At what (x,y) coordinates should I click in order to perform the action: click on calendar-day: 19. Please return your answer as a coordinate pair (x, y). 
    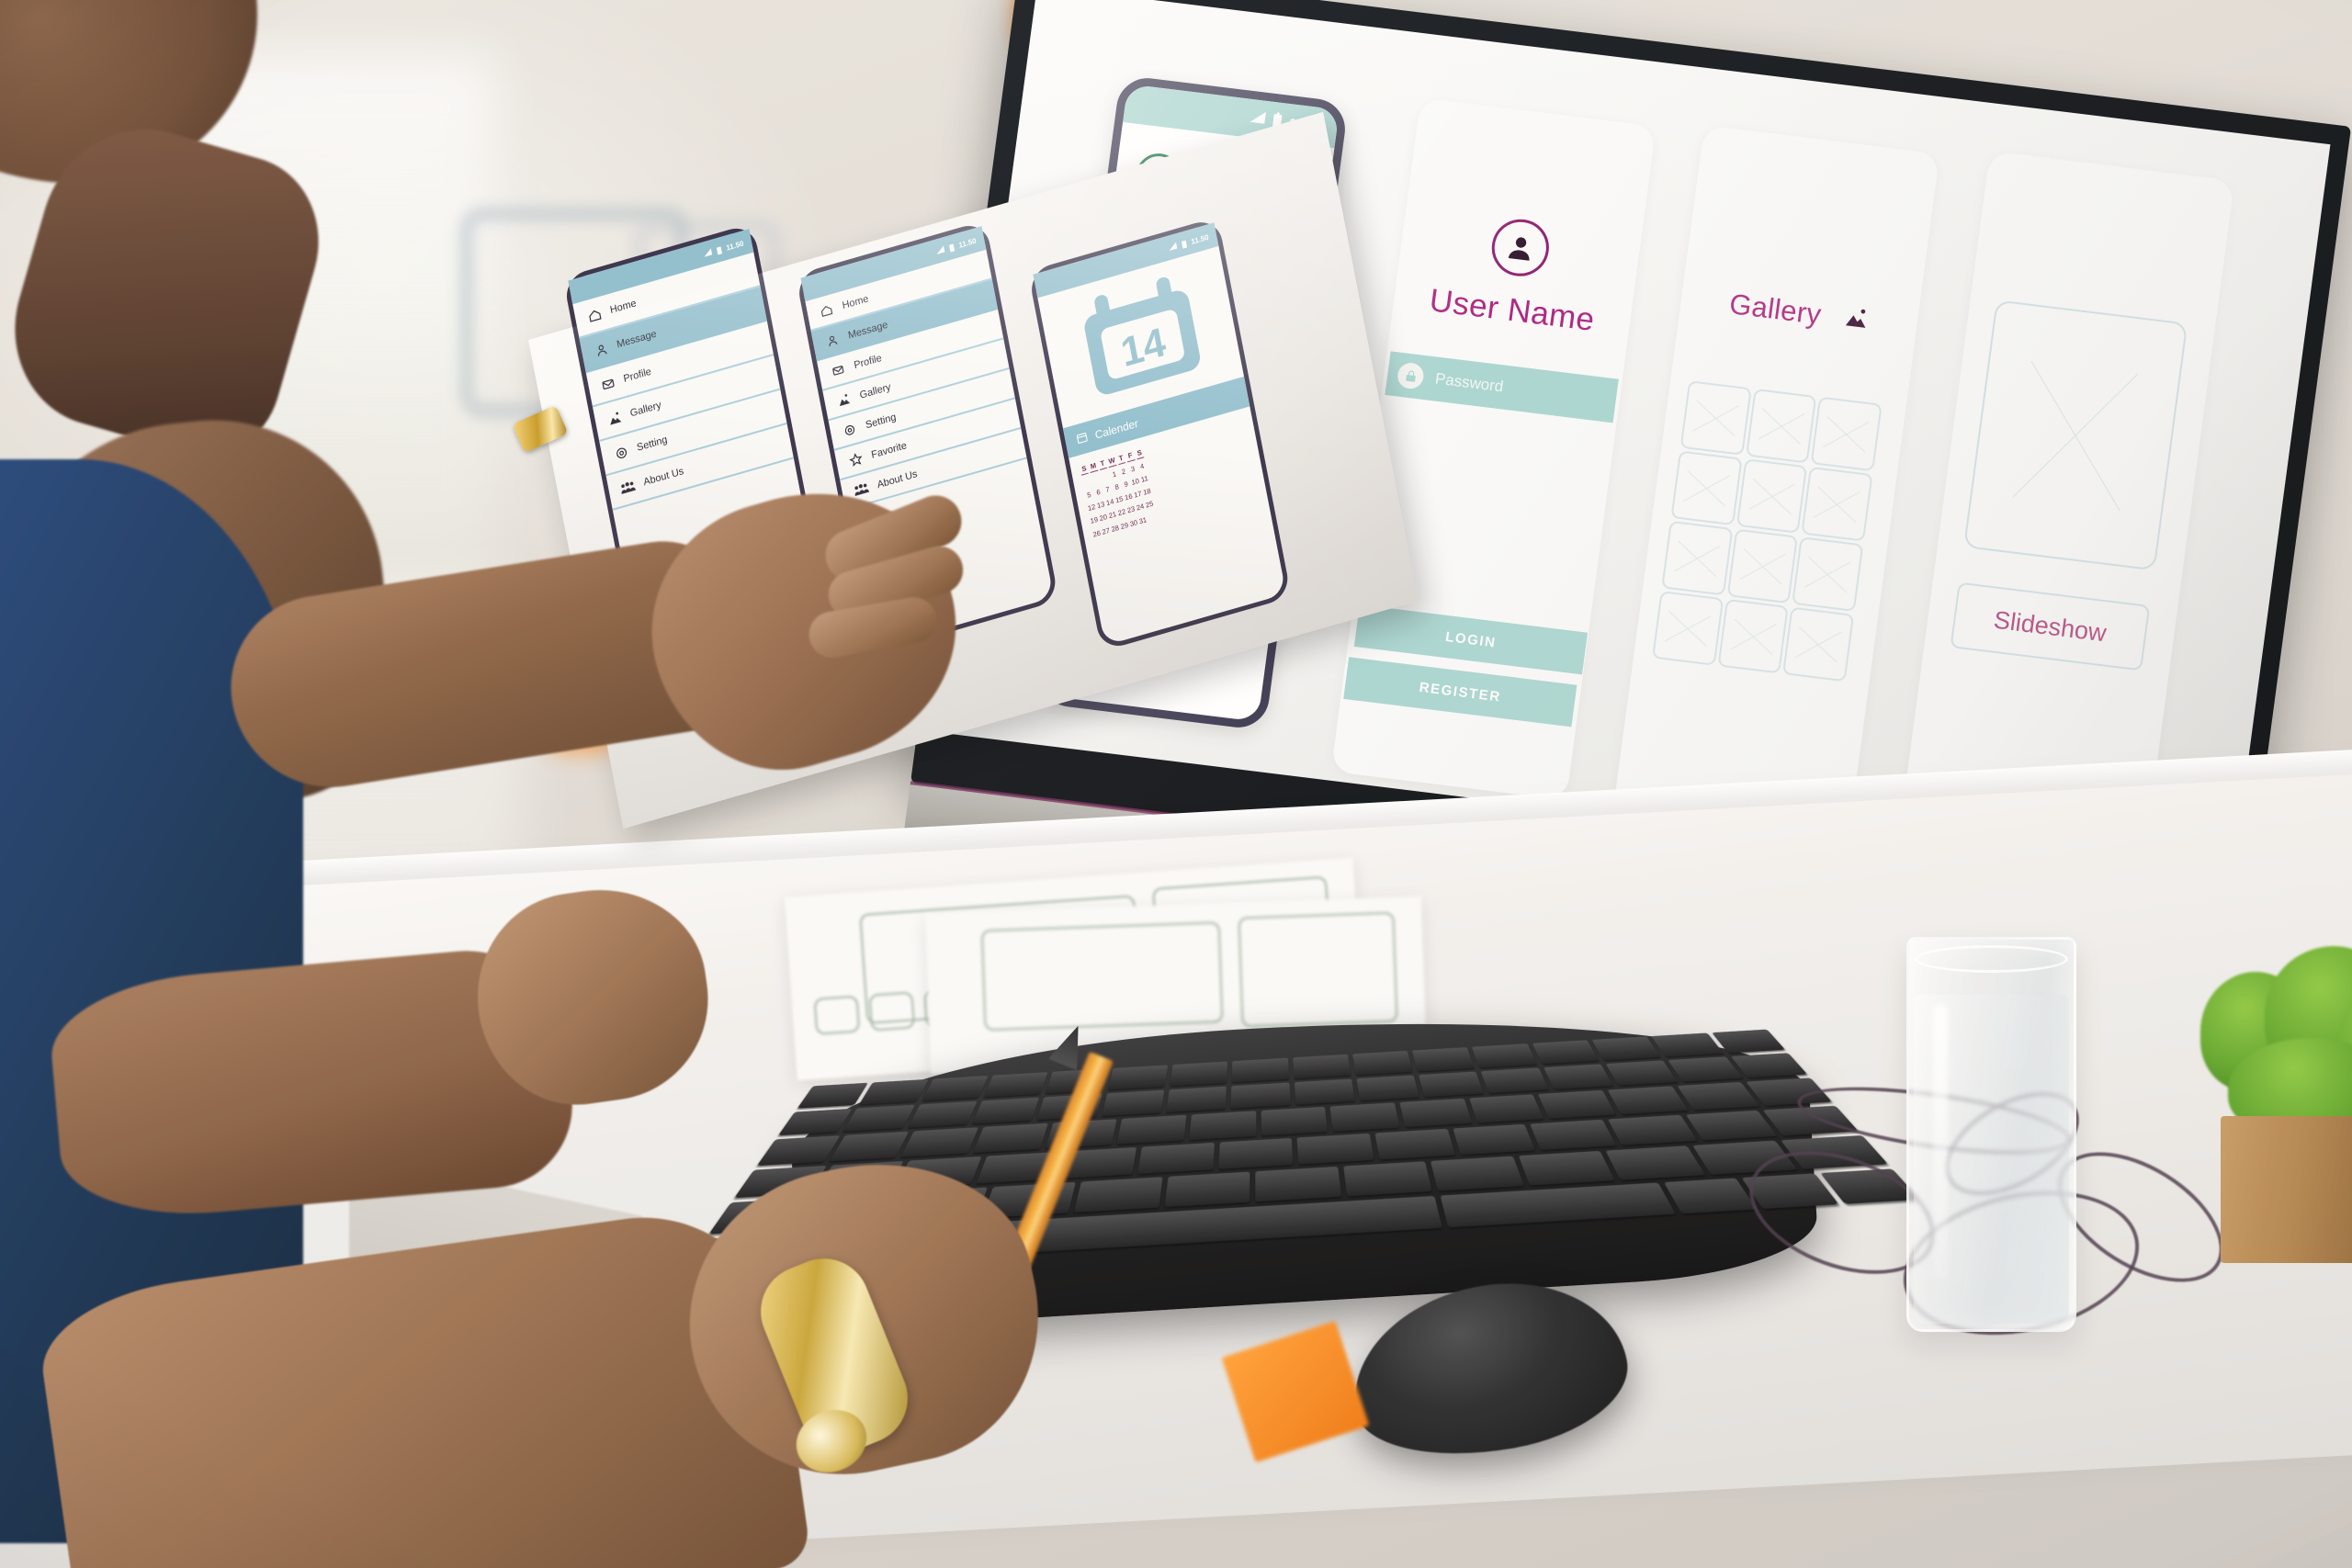
    Looking at the image, I should click on (1094, 520).